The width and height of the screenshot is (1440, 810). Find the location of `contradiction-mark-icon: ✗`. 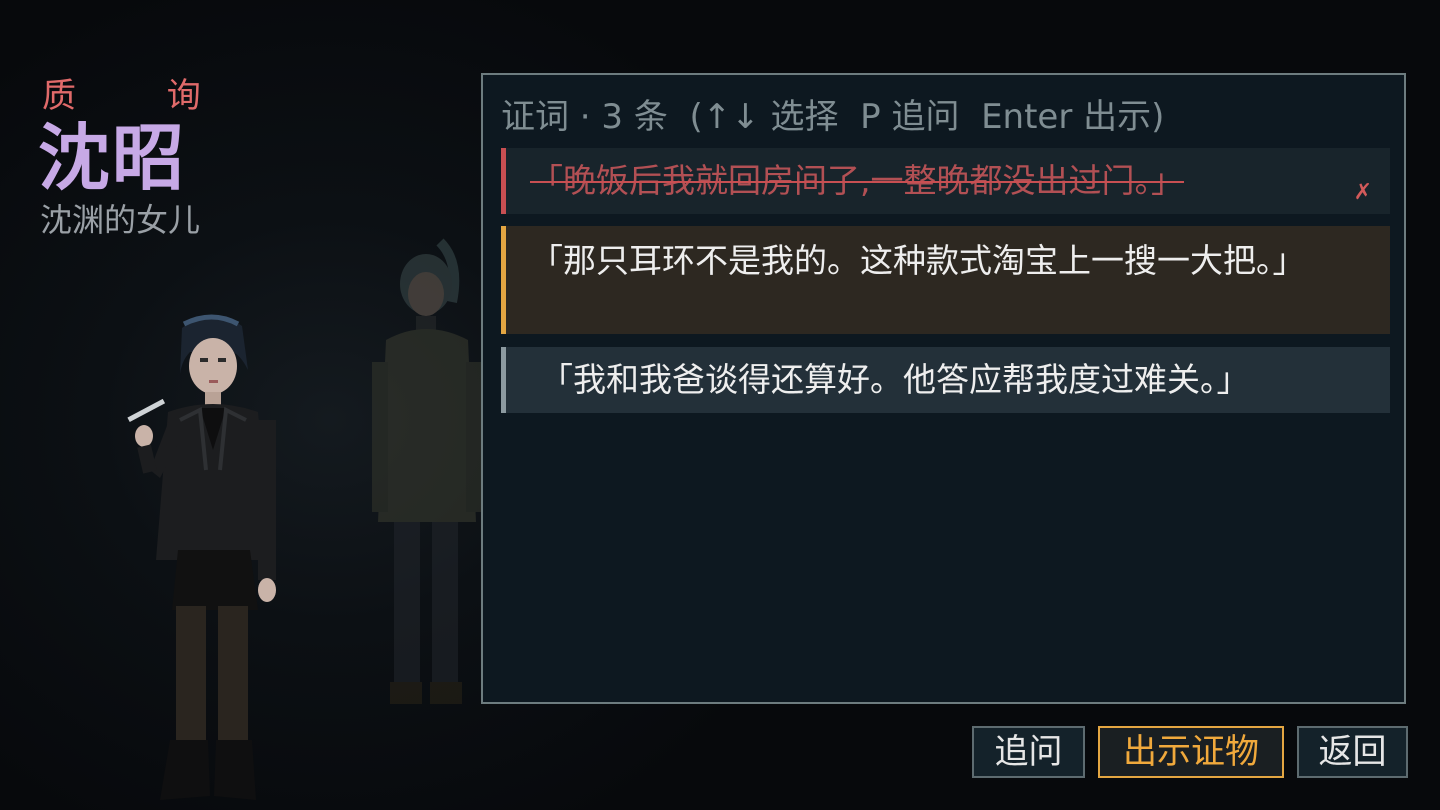

contradiction-mark-icon: ✗ is located at coordinates (1362, 192).